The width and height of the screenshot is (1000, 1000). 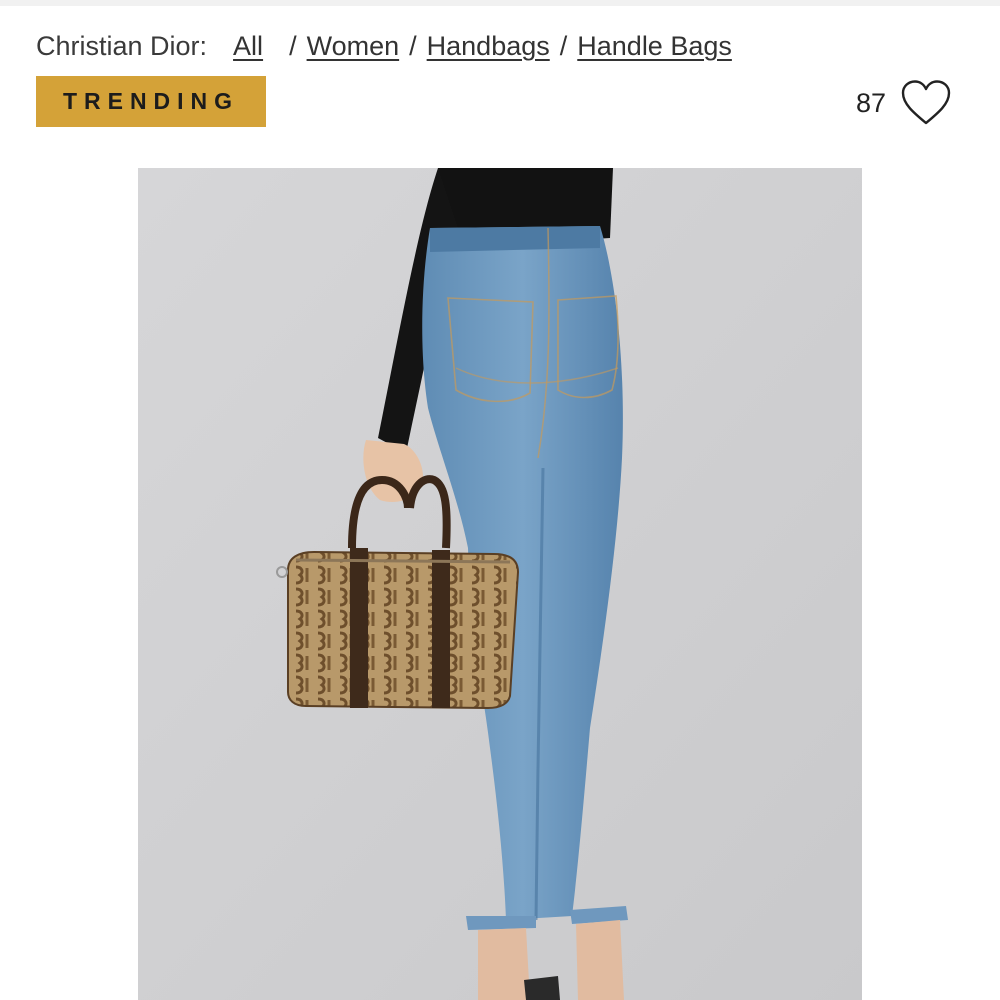 What do you see at coordinates (353, 46) in the screenshot?
I see `breadcrumb-link-women: Women` at bounding box center [353, 46].